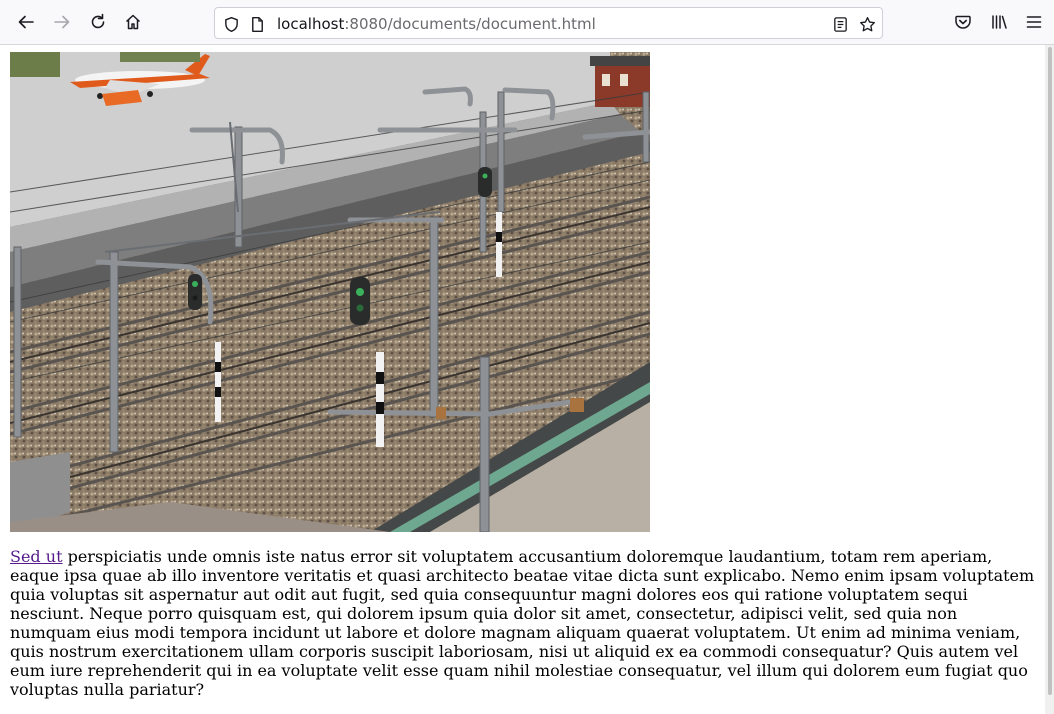 Image resolution: width=1054 pixels, height=714 pixels. I want to click on browser-toolbar: localhost:8080/documents/document.html, so click(527, 22).